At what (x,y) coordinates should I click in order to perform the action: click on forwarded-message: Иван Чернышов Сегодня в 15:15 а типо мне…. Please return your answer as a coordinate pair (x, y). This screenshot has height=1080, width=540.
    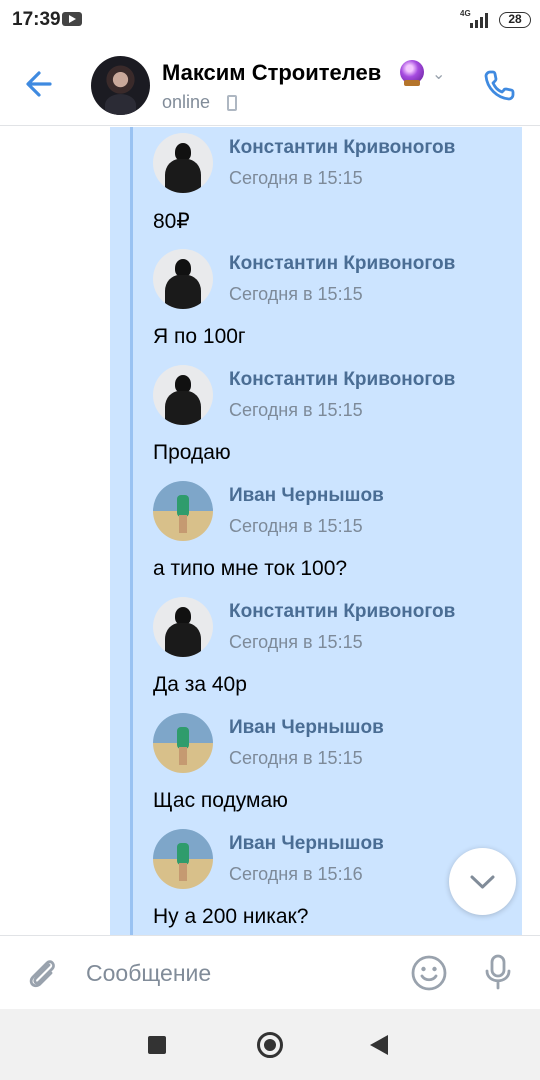
    Looking at the image, I should click on (330, 533).